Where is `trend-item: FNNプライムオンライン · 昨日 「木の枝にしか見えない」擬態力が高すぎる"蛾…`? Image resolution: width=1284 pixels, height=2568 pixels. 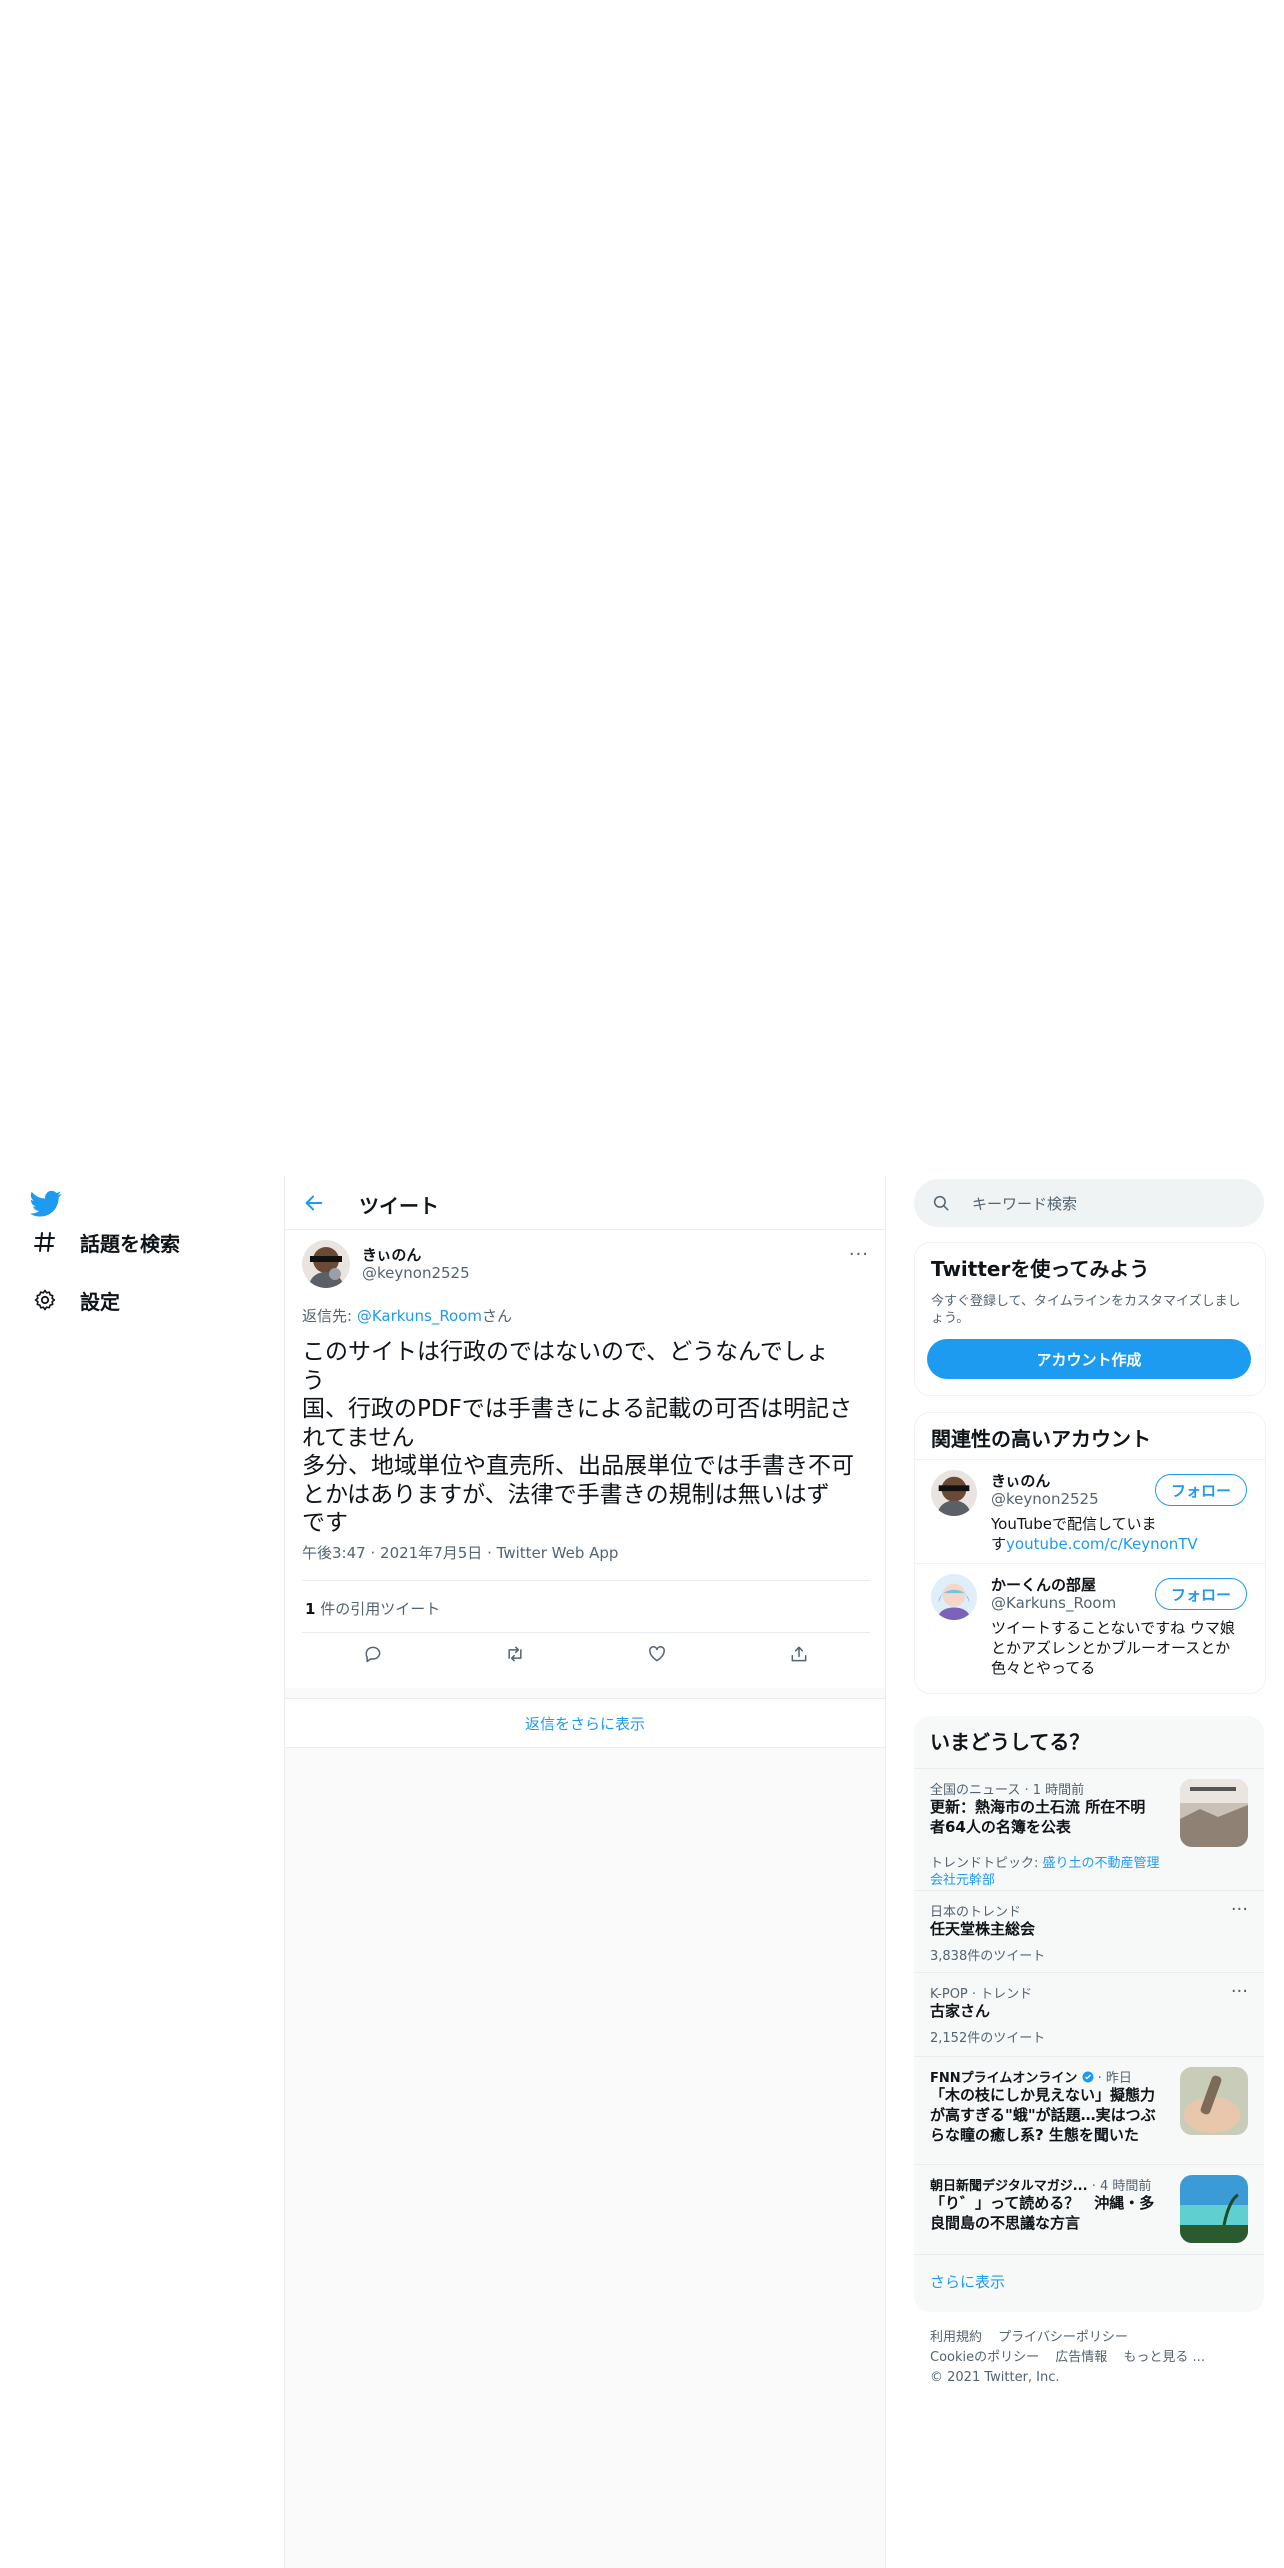 trend-item: FNNプライムオンライン · 昨日 「木の枝にしか見えない」擬態力が高すぎる"蛾… is located at coordinates (1089, 2110).